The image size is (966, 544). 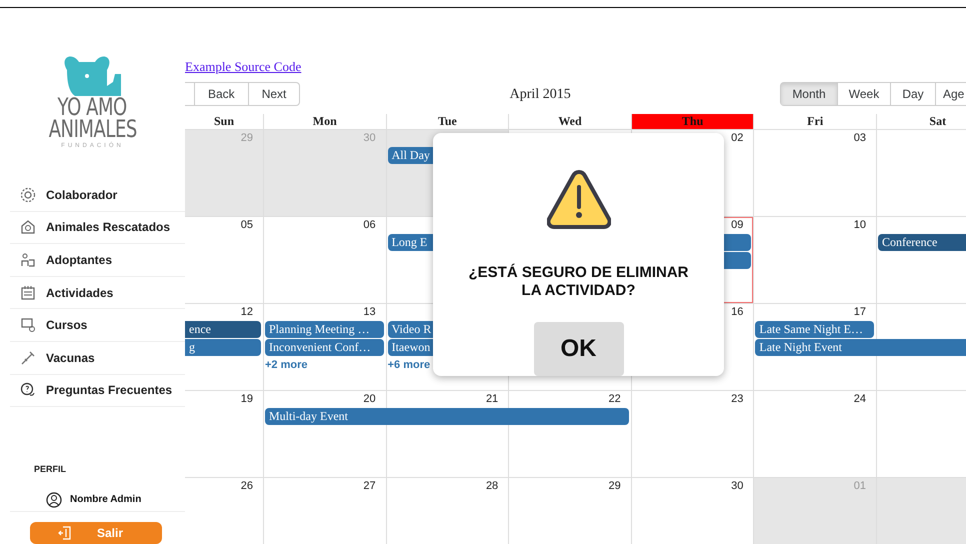 I want to click on event-bar: Conference, so click(x=922, y=242).